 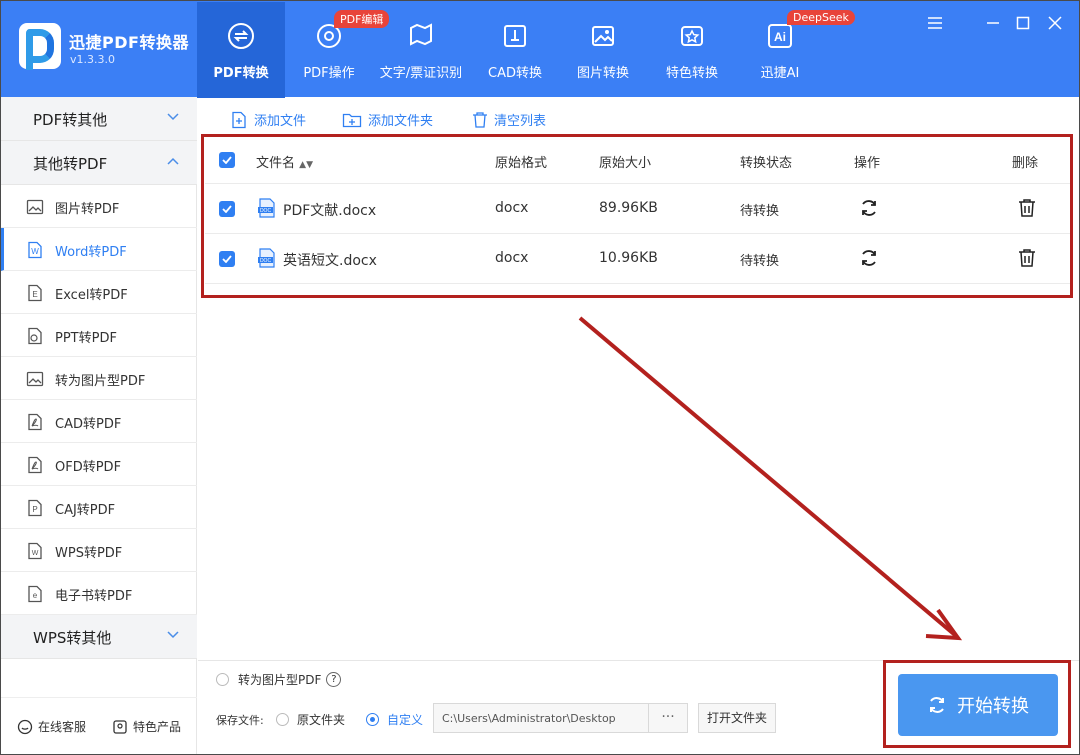 What do you see at coordinates (1023, 23) in the screenshot?
I see `maximize-icon` at bounding box center [1023, 23].